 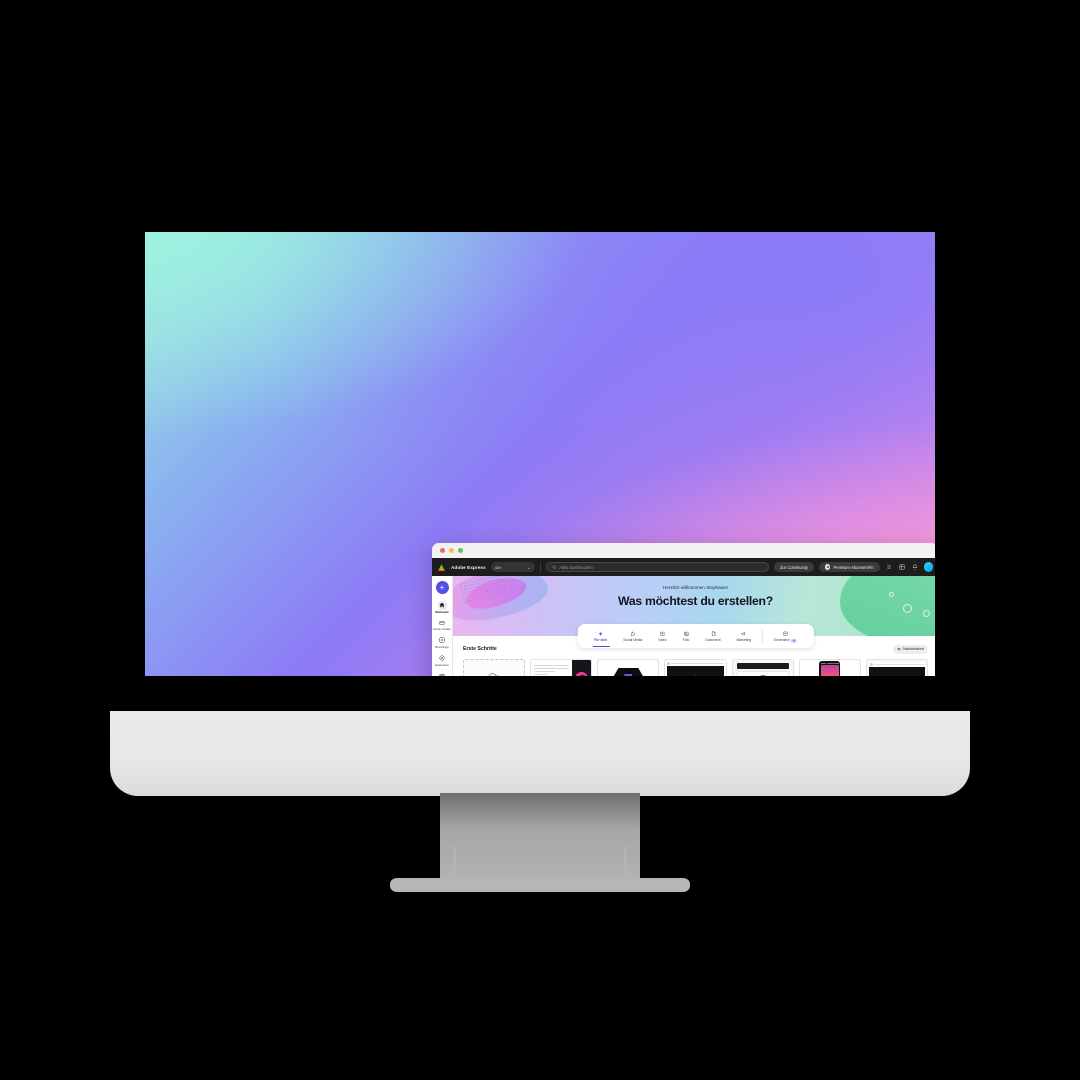 I want to click on sidebar-item-zeitplan: Zeitplan, so click(x=442, y=672).